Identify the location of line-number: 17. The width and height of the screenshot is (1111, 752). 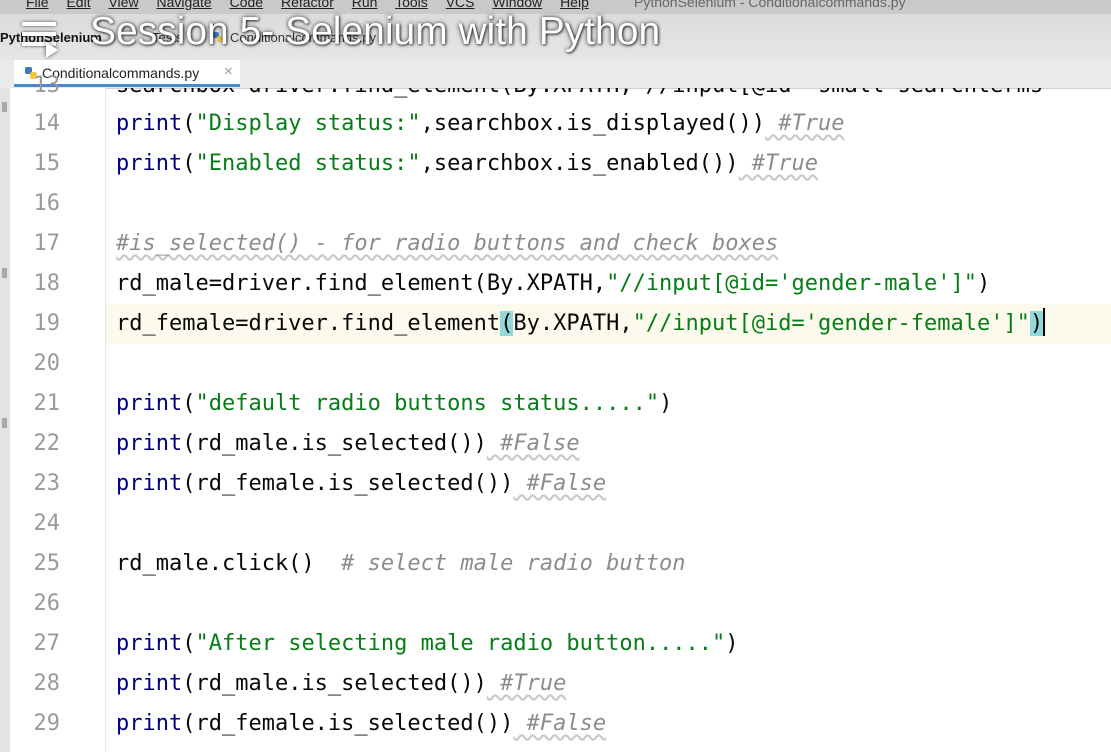
(47, 243).